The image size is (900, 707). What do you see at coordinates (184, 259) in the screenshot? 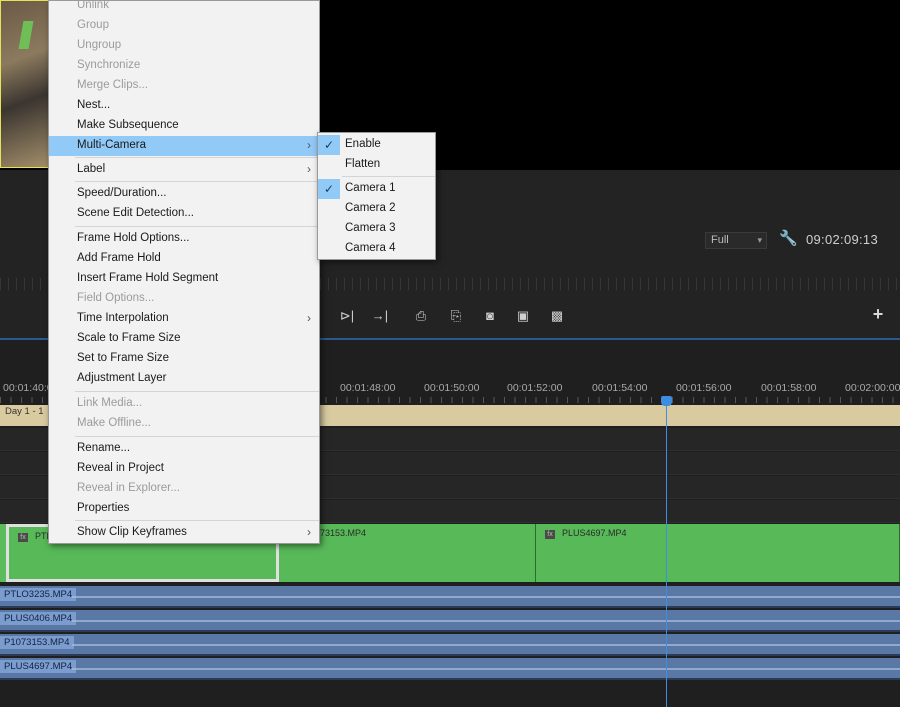
I see `menu-item-add-frame-hold: Add Frame Hold` at bounding box center [184, 259].